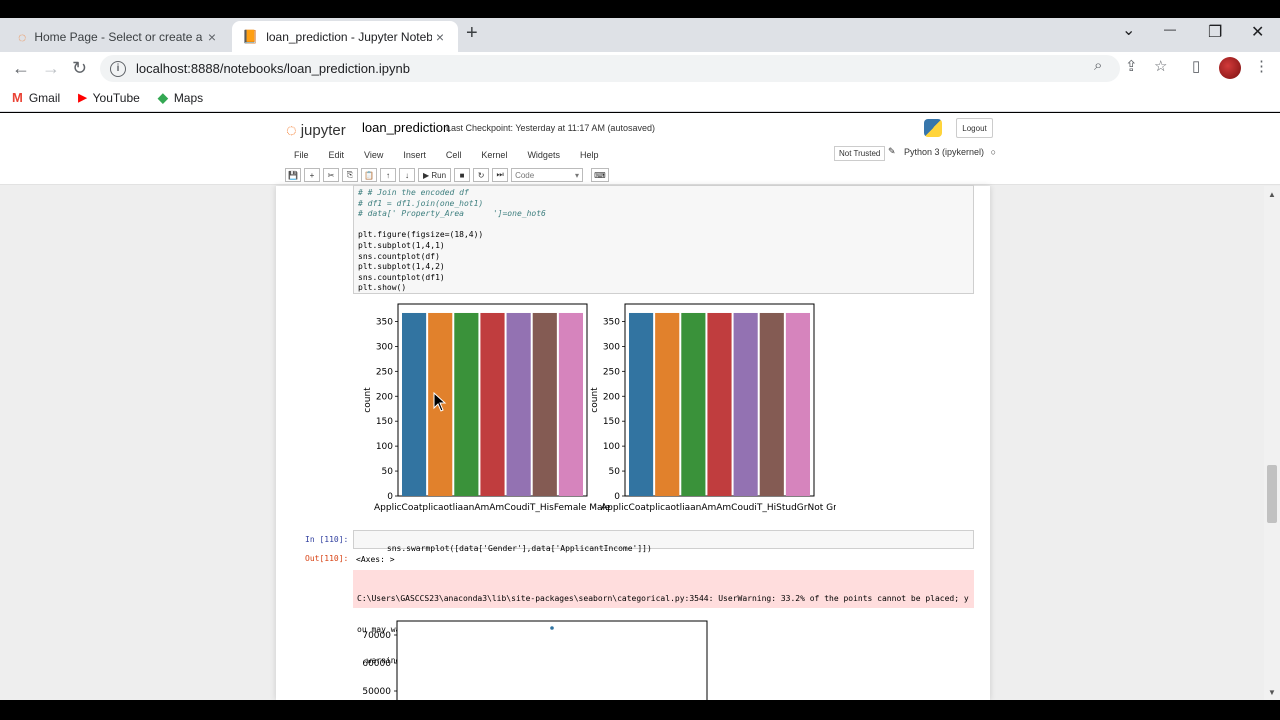 This screenshot has width=1280, height=720. Describe the element at coordinates (401, 277) in the screenshot. I see `code-line: sns.countplot(df1)` at that location.